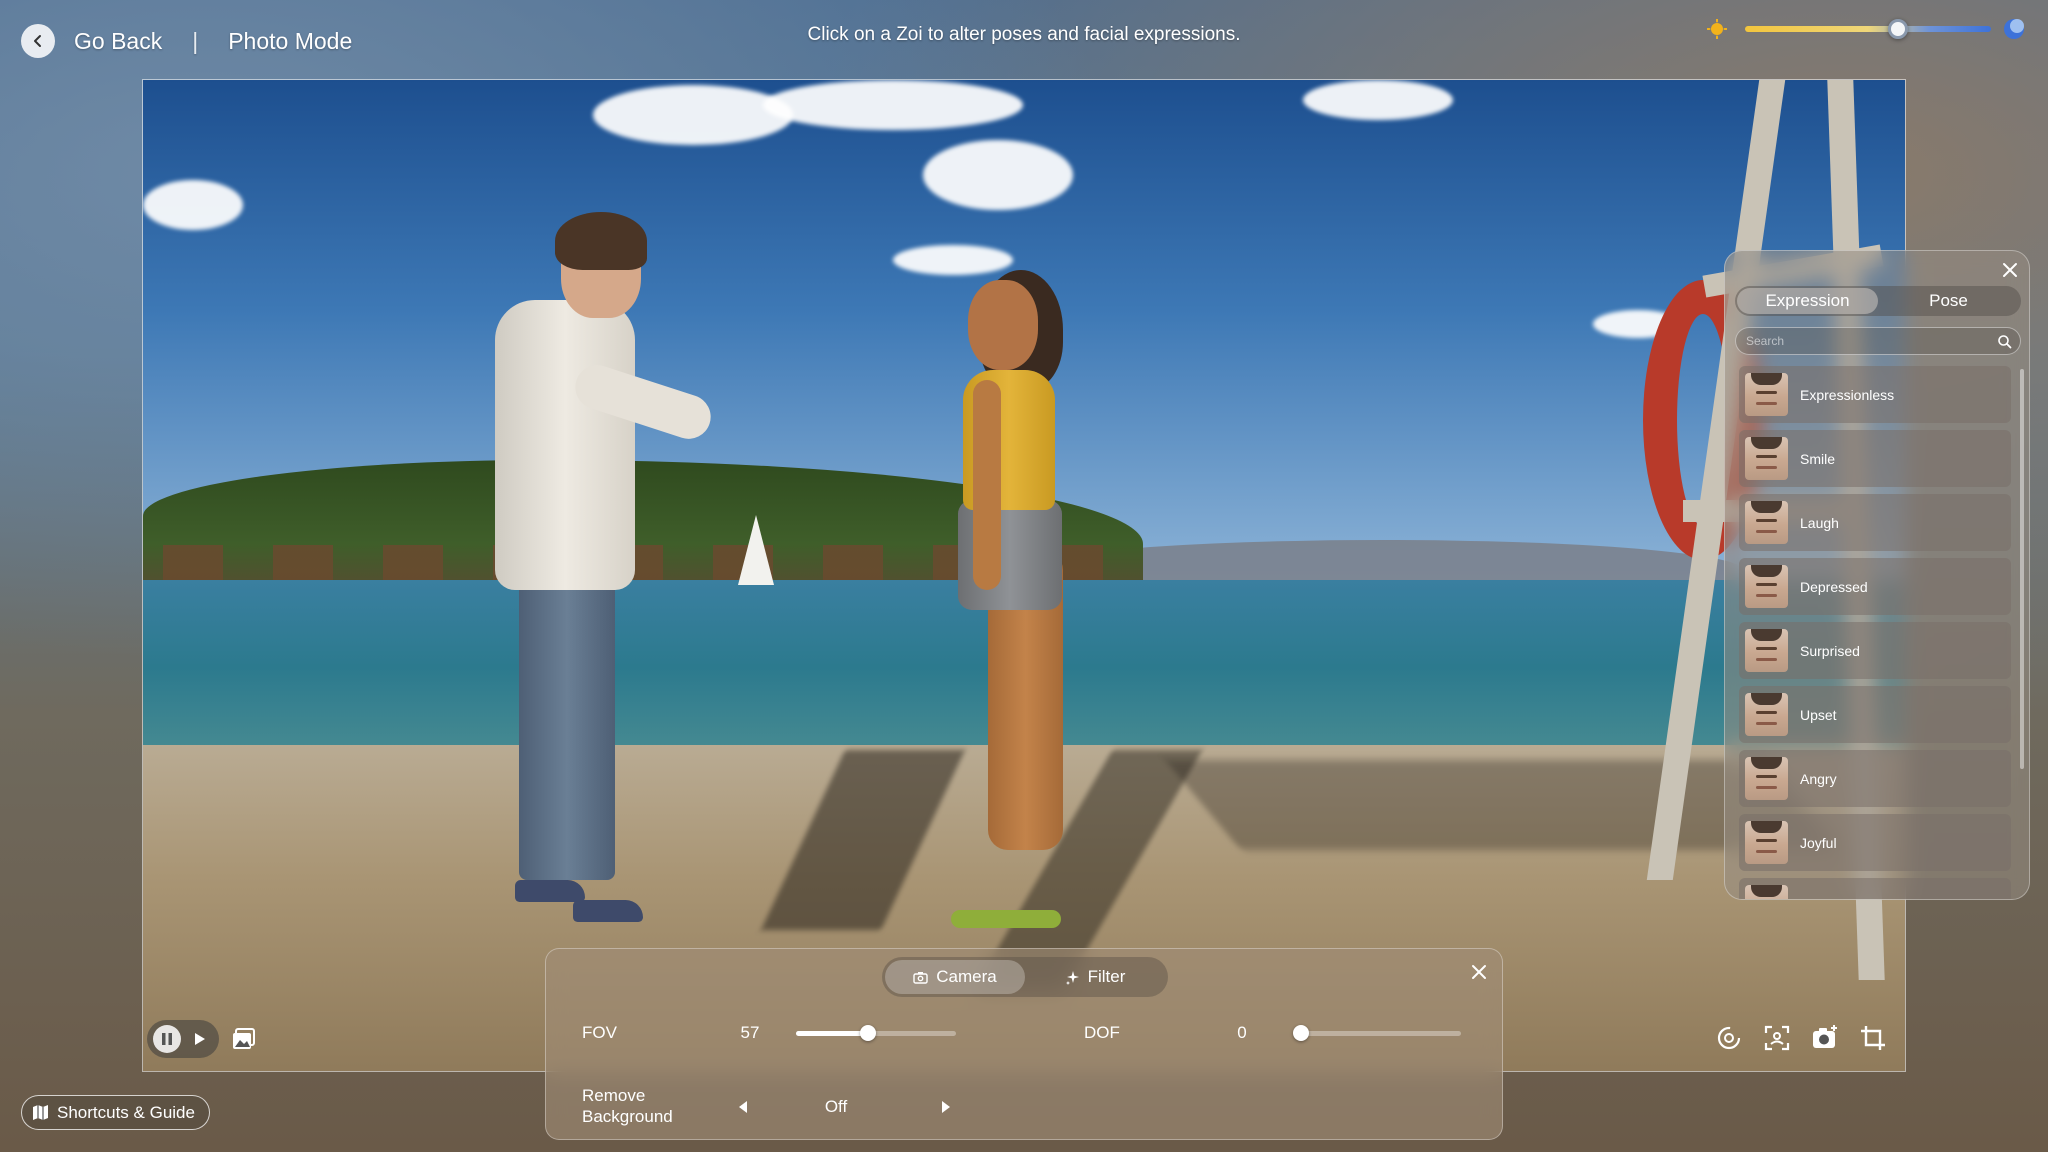  Describe the element at coordinates (1948, 301) in the screenshot. I see `tab-pose: Pose` at that location.